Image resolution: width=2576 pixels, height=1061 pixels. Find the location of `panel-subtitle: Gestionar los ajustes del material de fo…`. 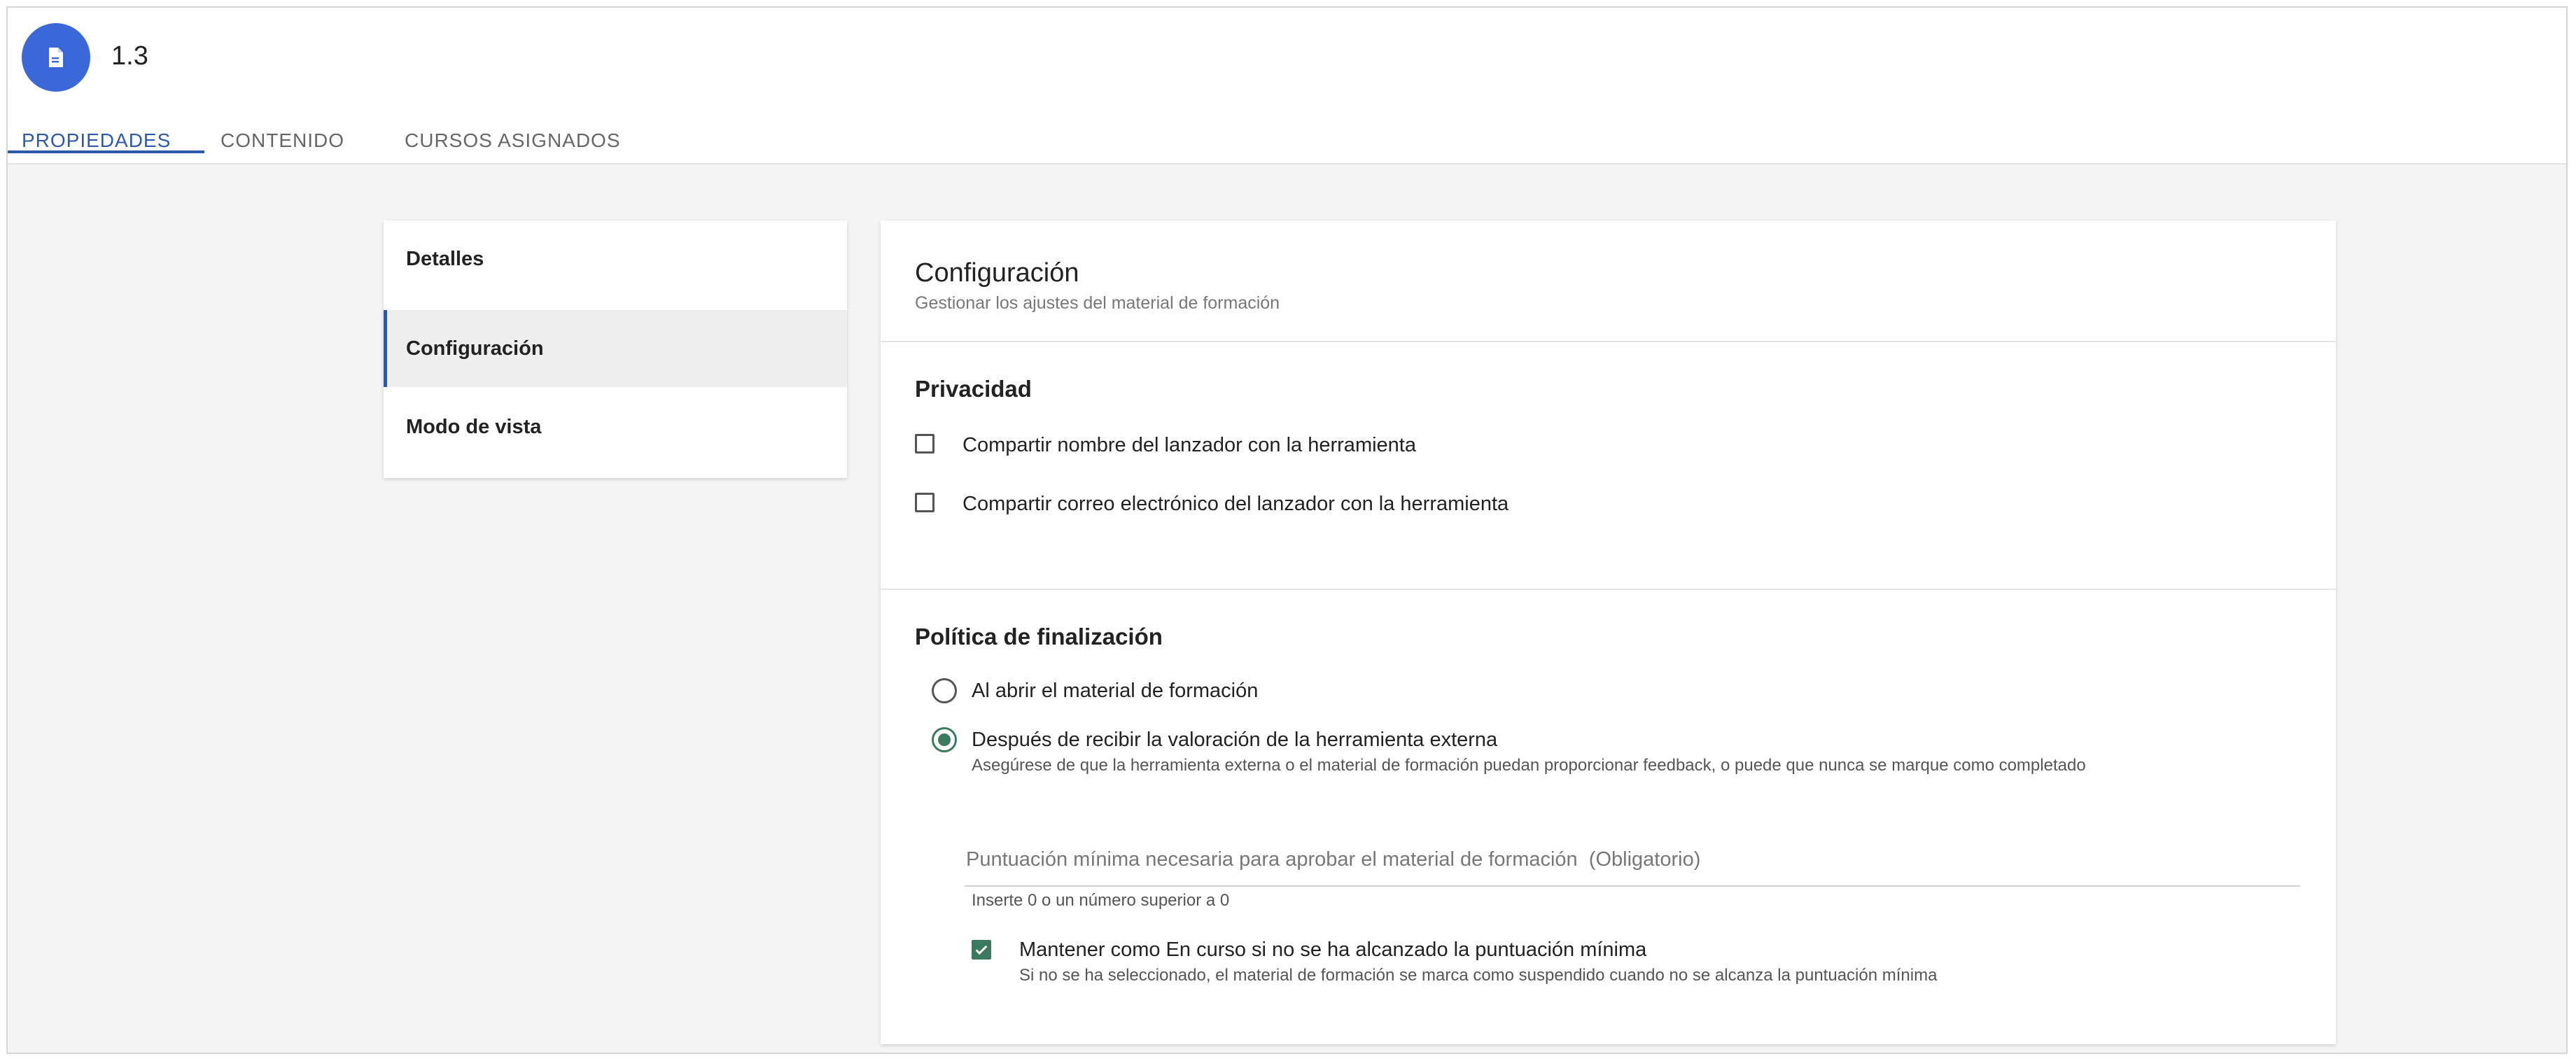

panel-subtitle: Gestionar los ajustes del material de fo… is located at coordinates (1097, 303).